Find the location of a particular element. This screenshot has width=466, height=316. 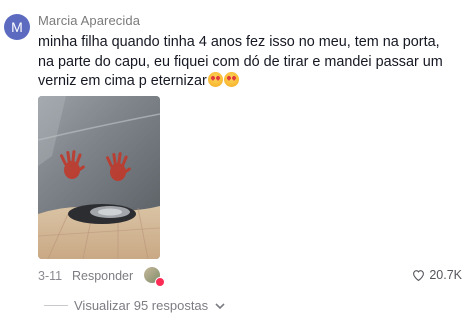

comment-avatar: M is located at coordinates (17, 27).